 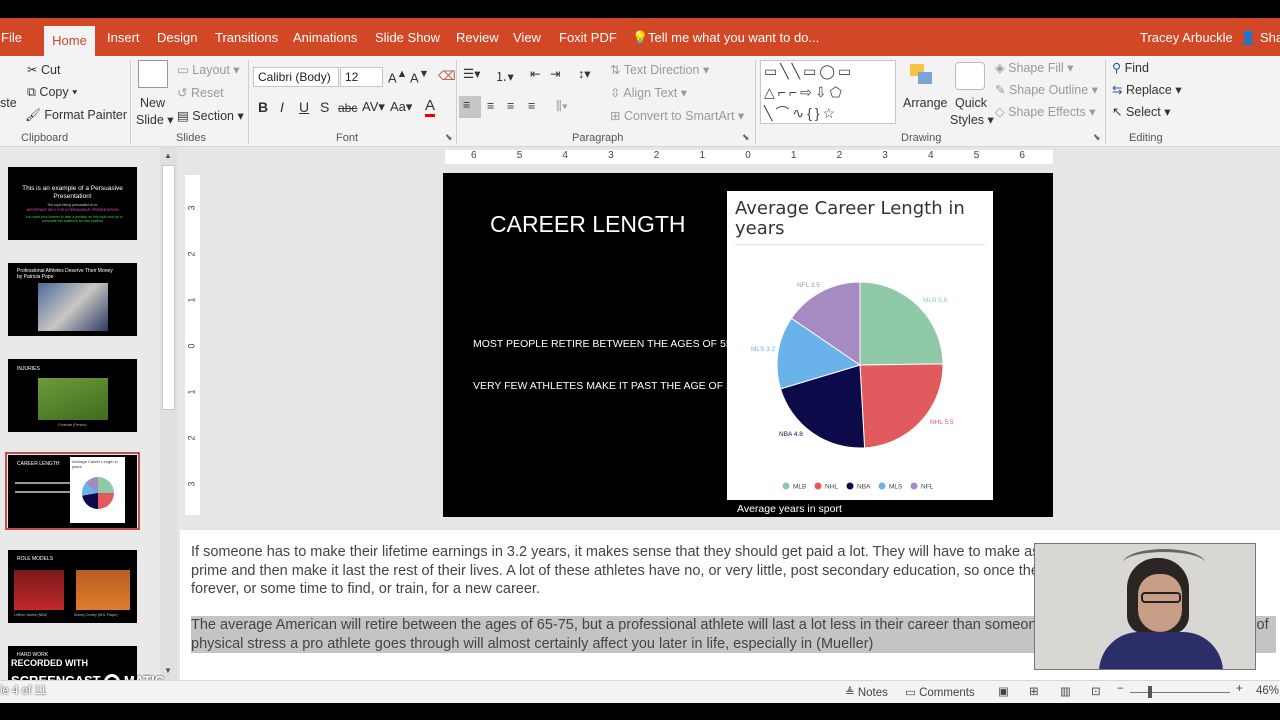 What do you see at coordinates (1096, 691) in the screenshot?
I see `slideshow-view-icon: ⊡` at bounding box center [1096, 691].